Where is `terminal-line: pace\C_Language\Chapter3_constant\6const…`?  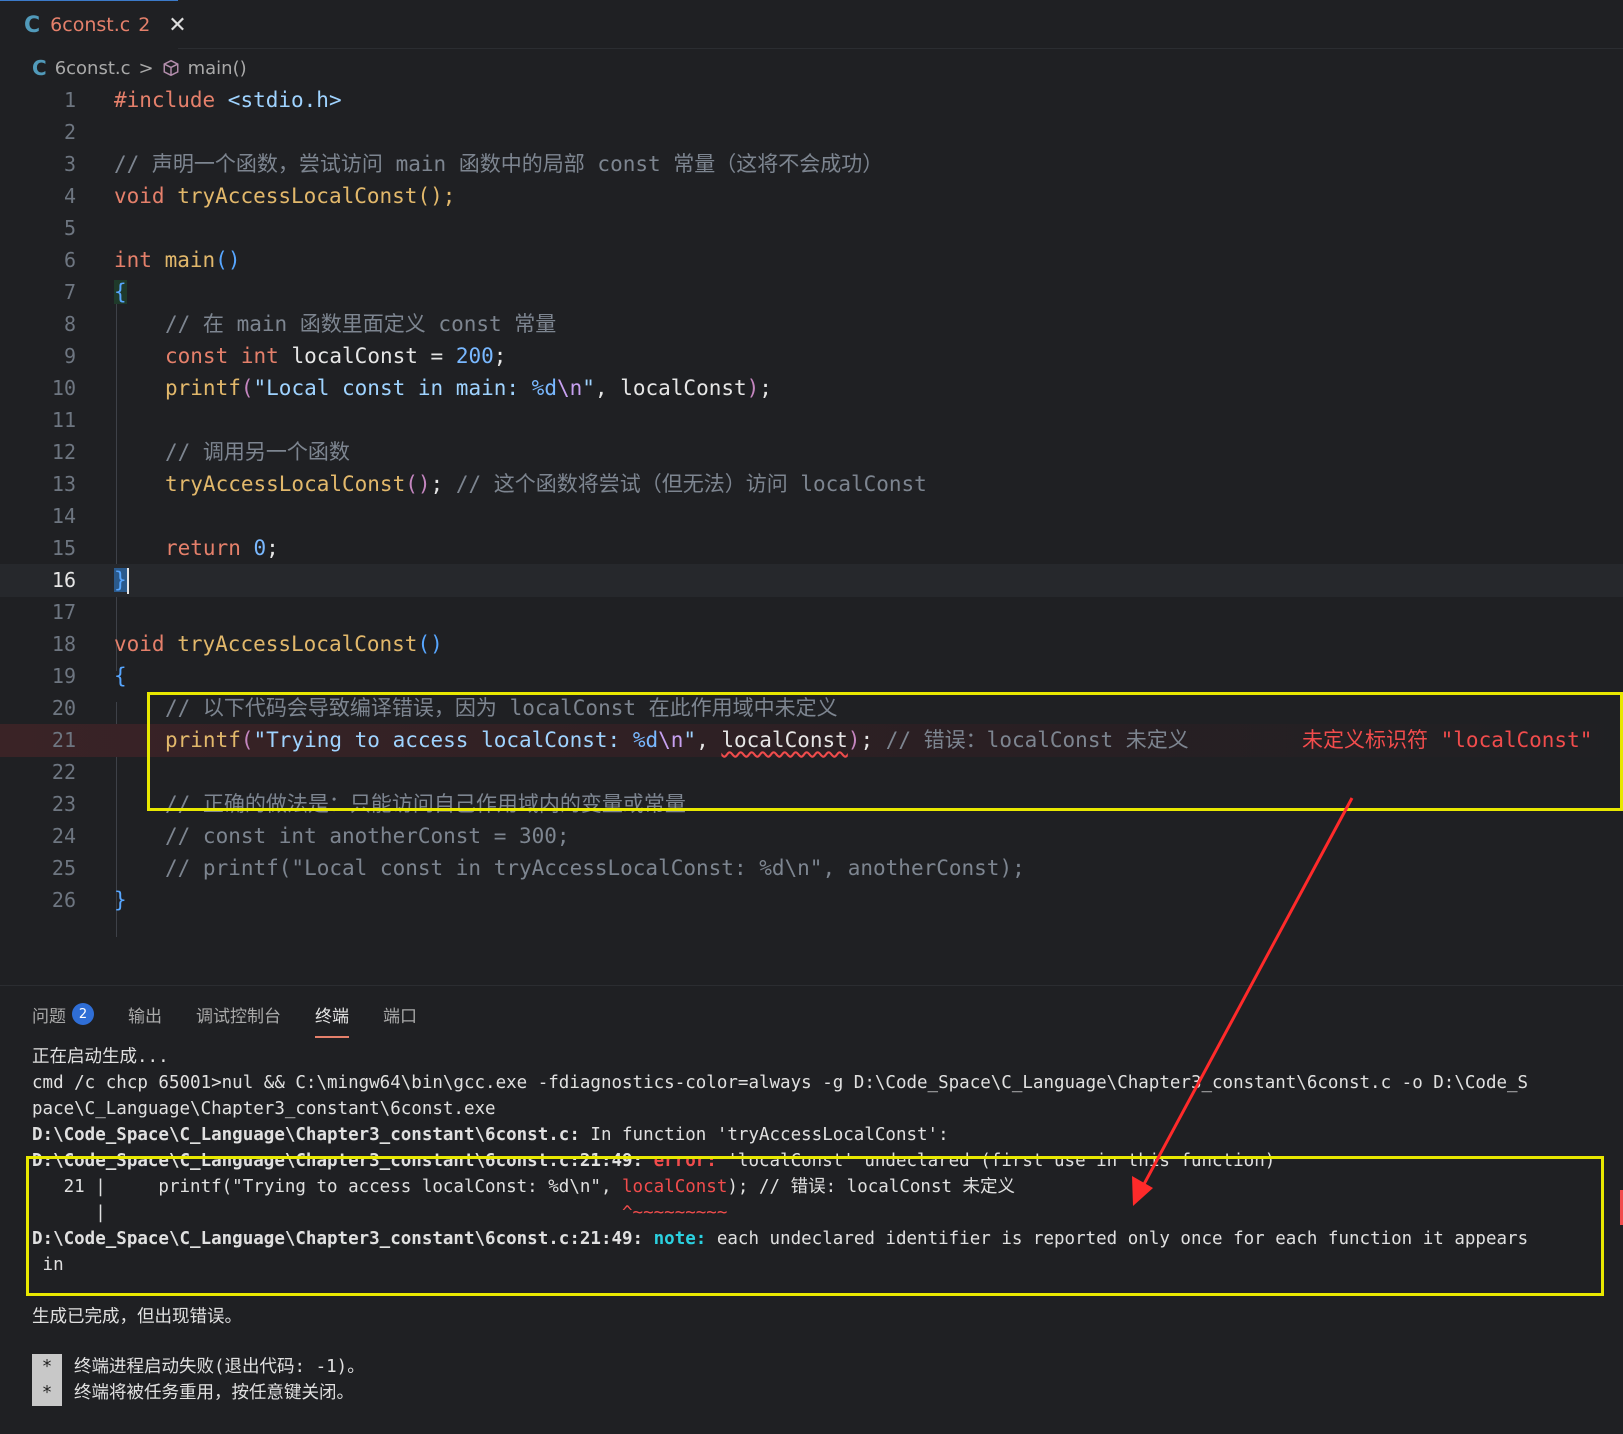
terminal-line: pace\C_Language\Chapter3_constant\6const… is located at coordinates (264, 1109).